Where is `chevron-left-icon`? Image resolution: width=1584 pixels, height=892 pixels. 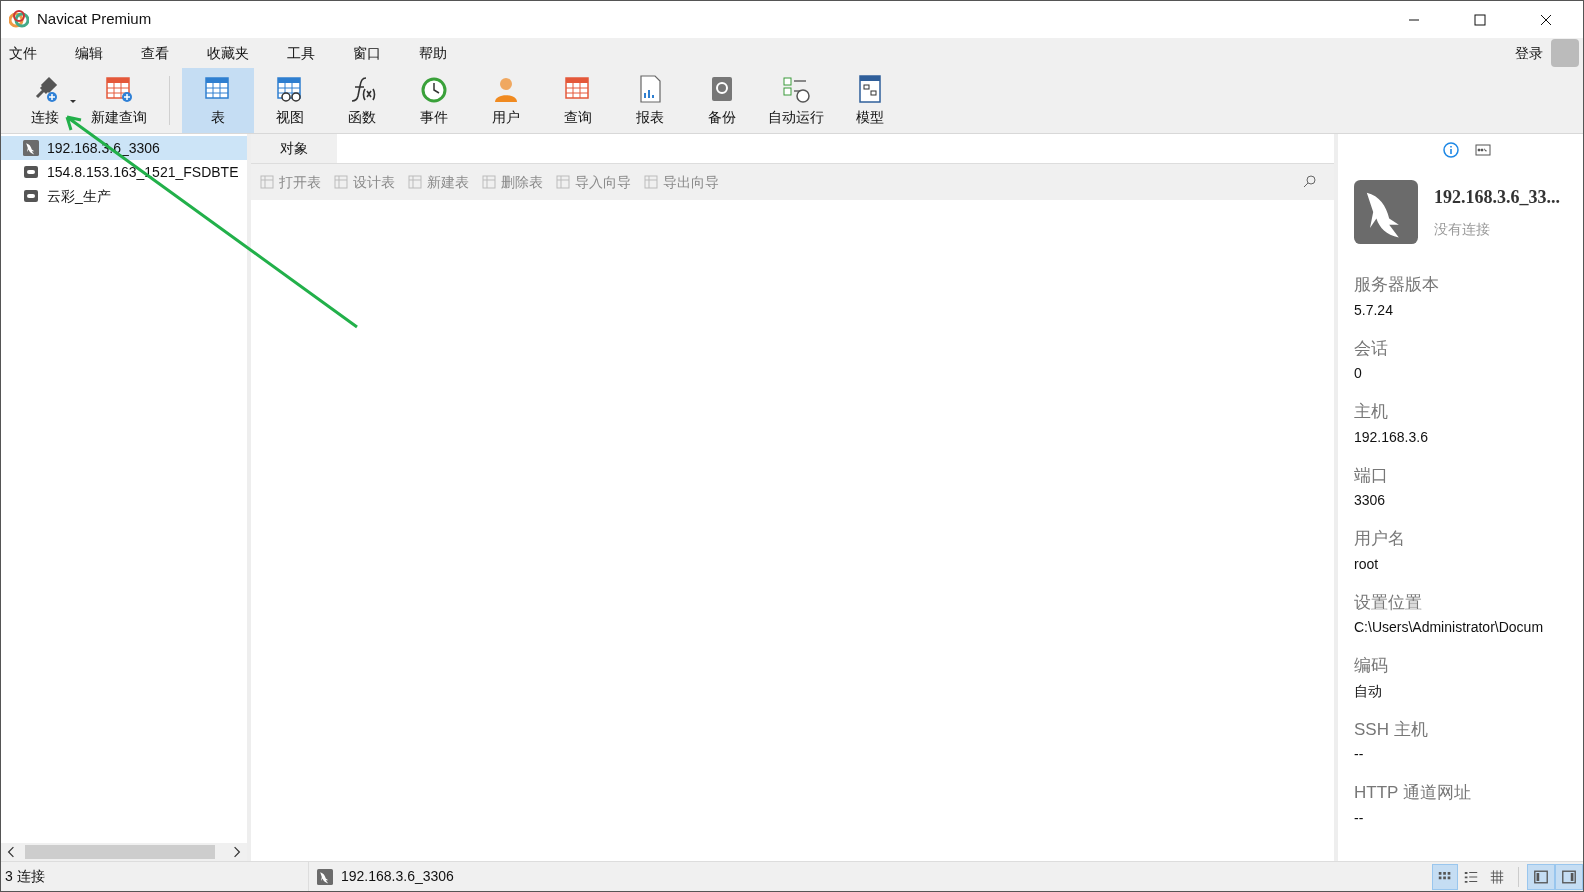 chevron-left-icon is located at coordinates (11, 852).